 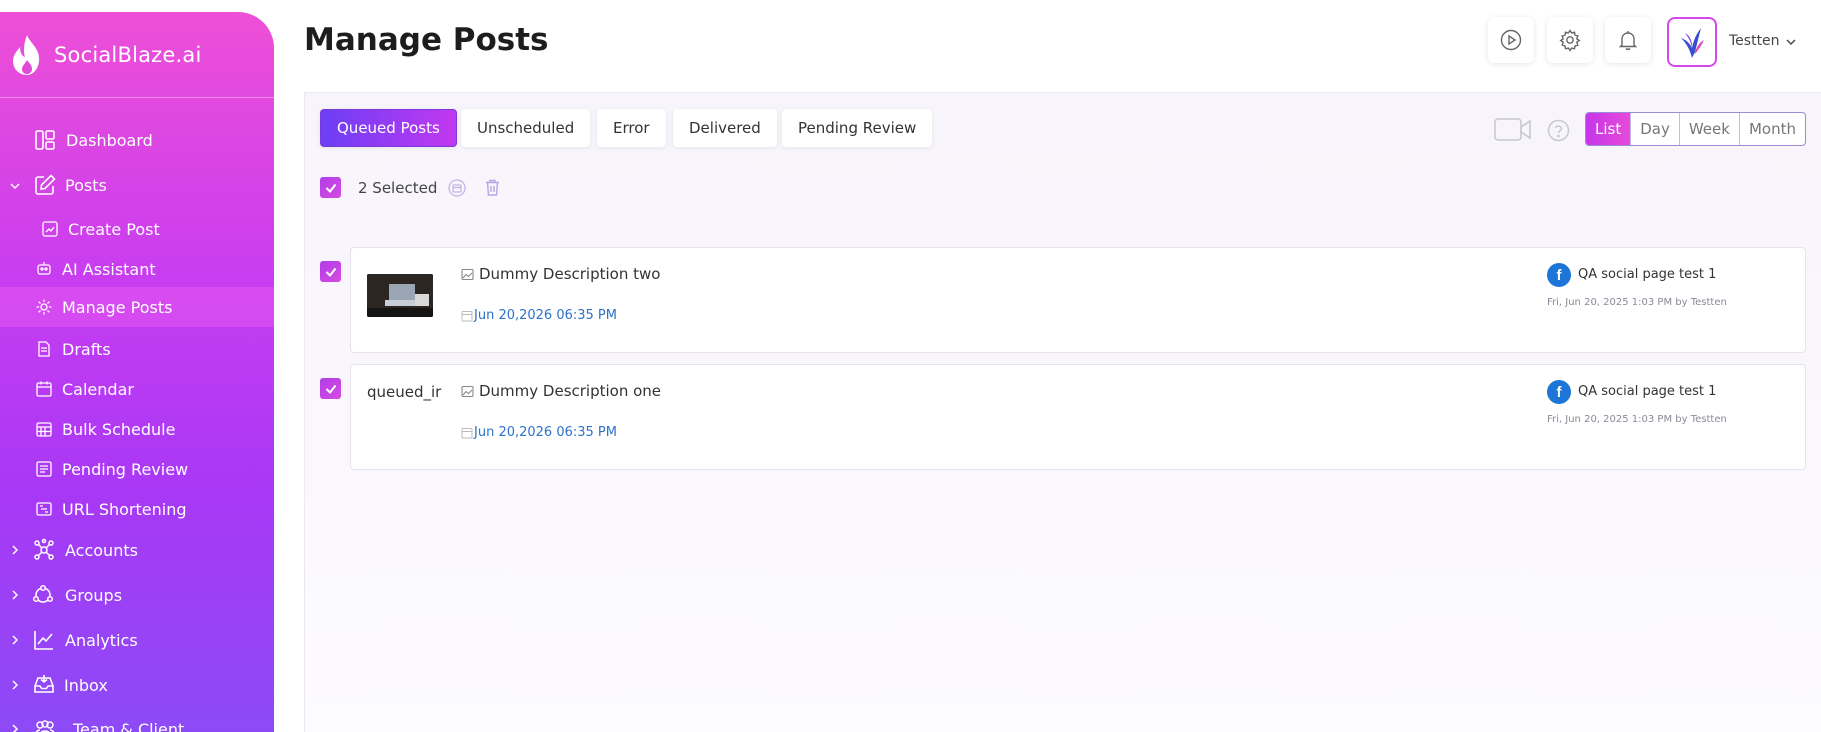 What do you see at coordinates (45, 184) in the screenshot?
I see `edit-icon` at bounding box center [45, 184].